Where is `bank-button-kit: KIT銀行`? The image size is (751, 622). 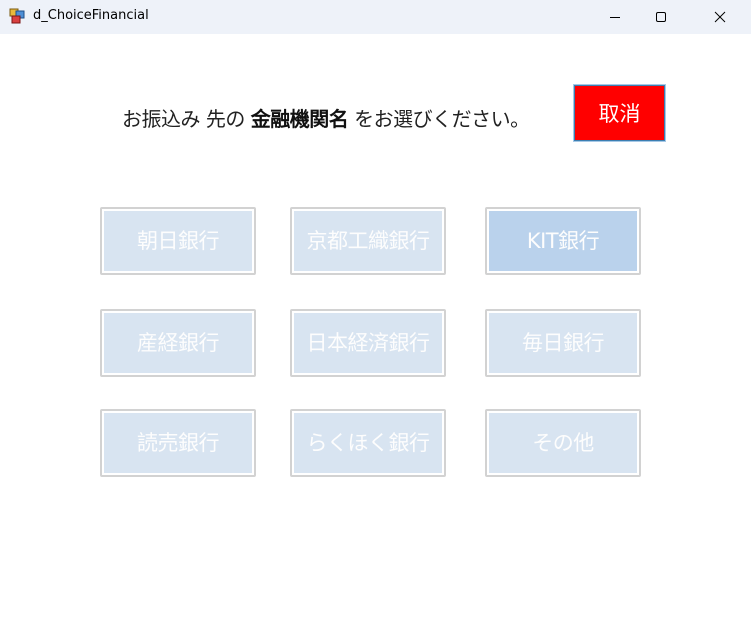 bank-button-kit: KIT銀行 is located at coordinates (563, 241).